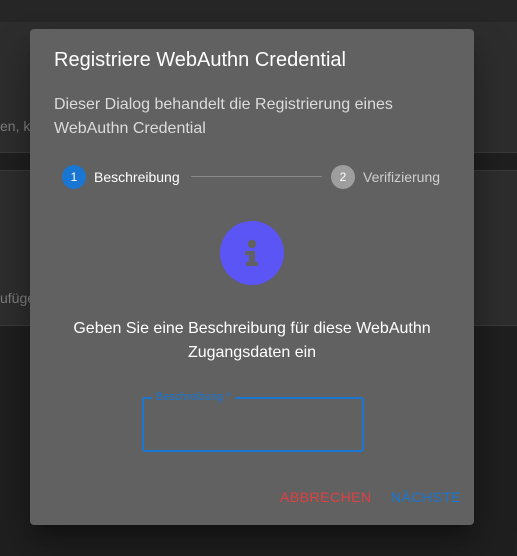 This screenshot has width=517, height=556. What do you see at coordinates (402, 177) in the screenshot?
I see `step-label: Verifizierung` at bounding box center [402, 177].